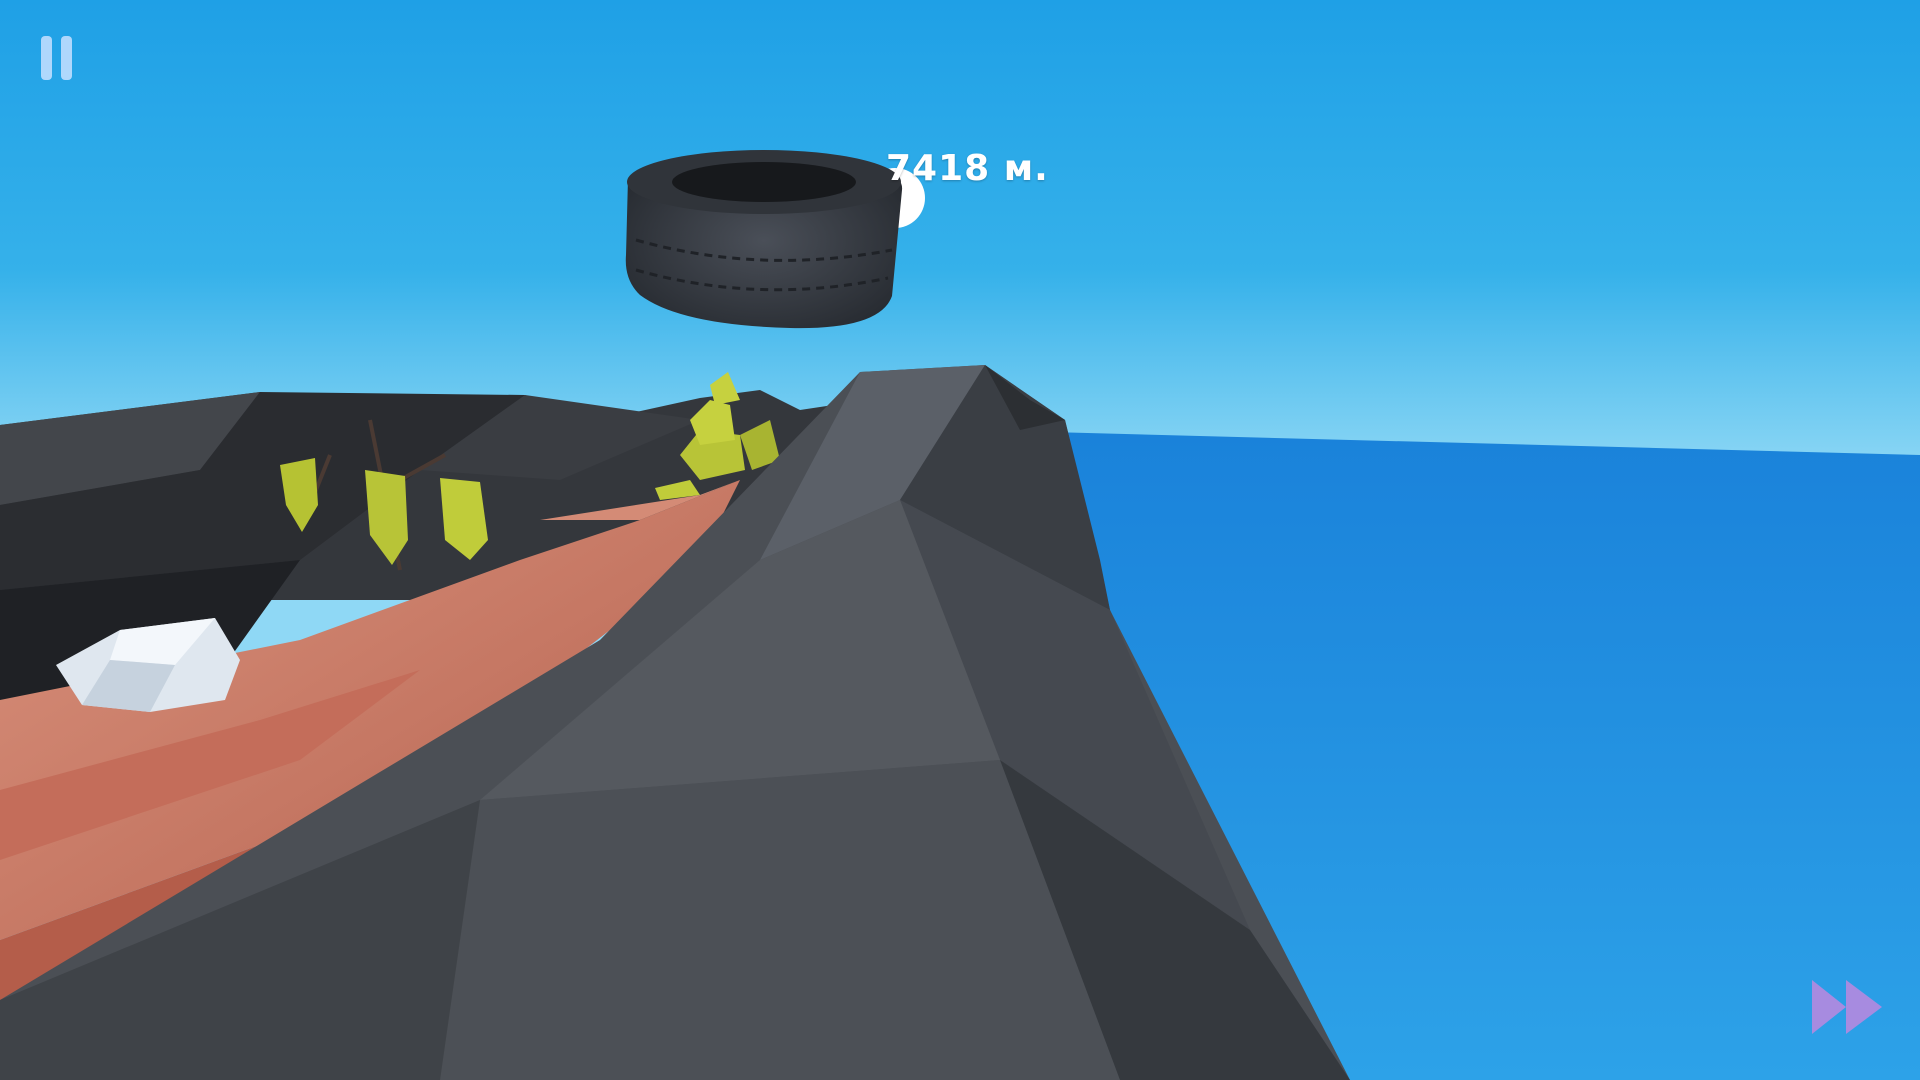  I want to click on fast-forward-icon, so click(1847, 1007).